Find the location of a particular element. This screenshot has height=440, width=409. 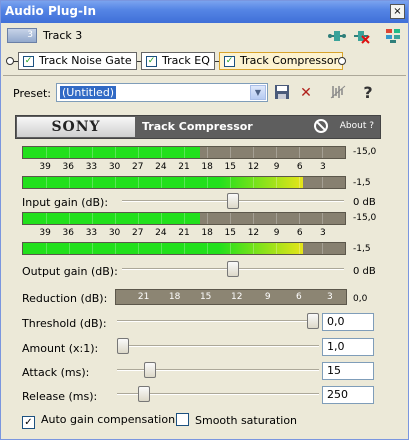

checkbox-box: ✓ is located at coordinates (28, 422).